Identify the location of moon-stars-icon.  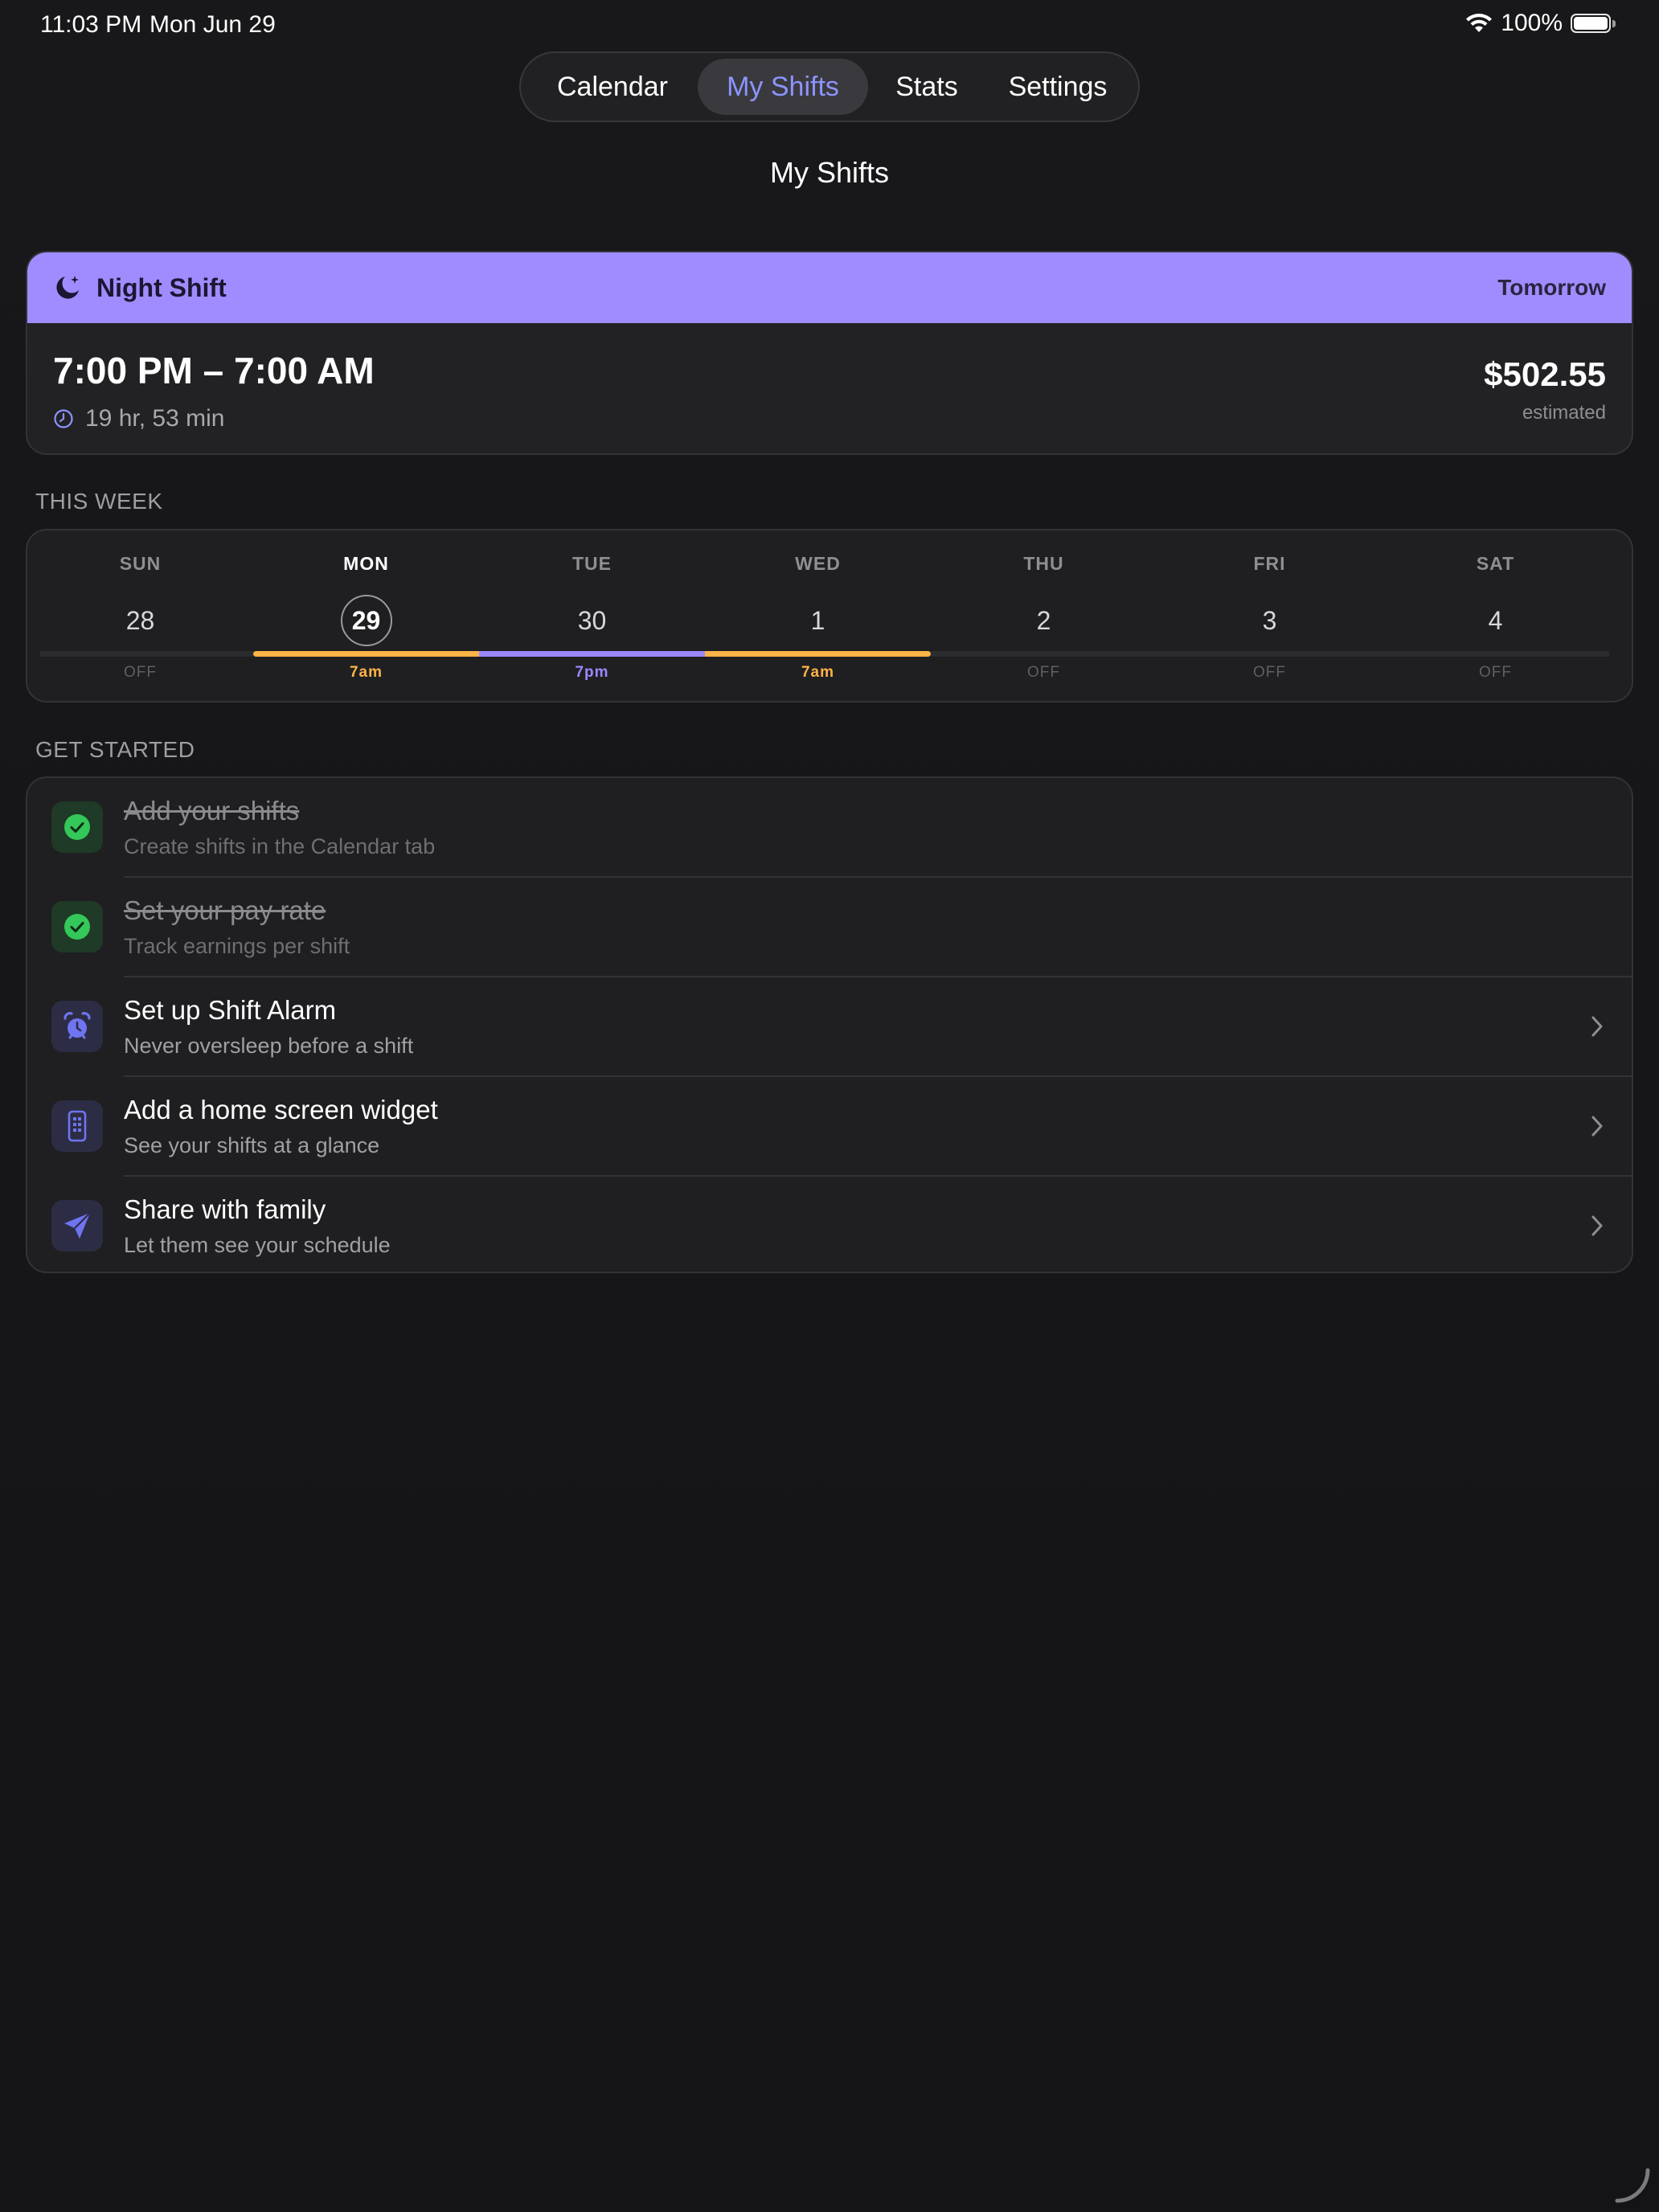
(67, 287).